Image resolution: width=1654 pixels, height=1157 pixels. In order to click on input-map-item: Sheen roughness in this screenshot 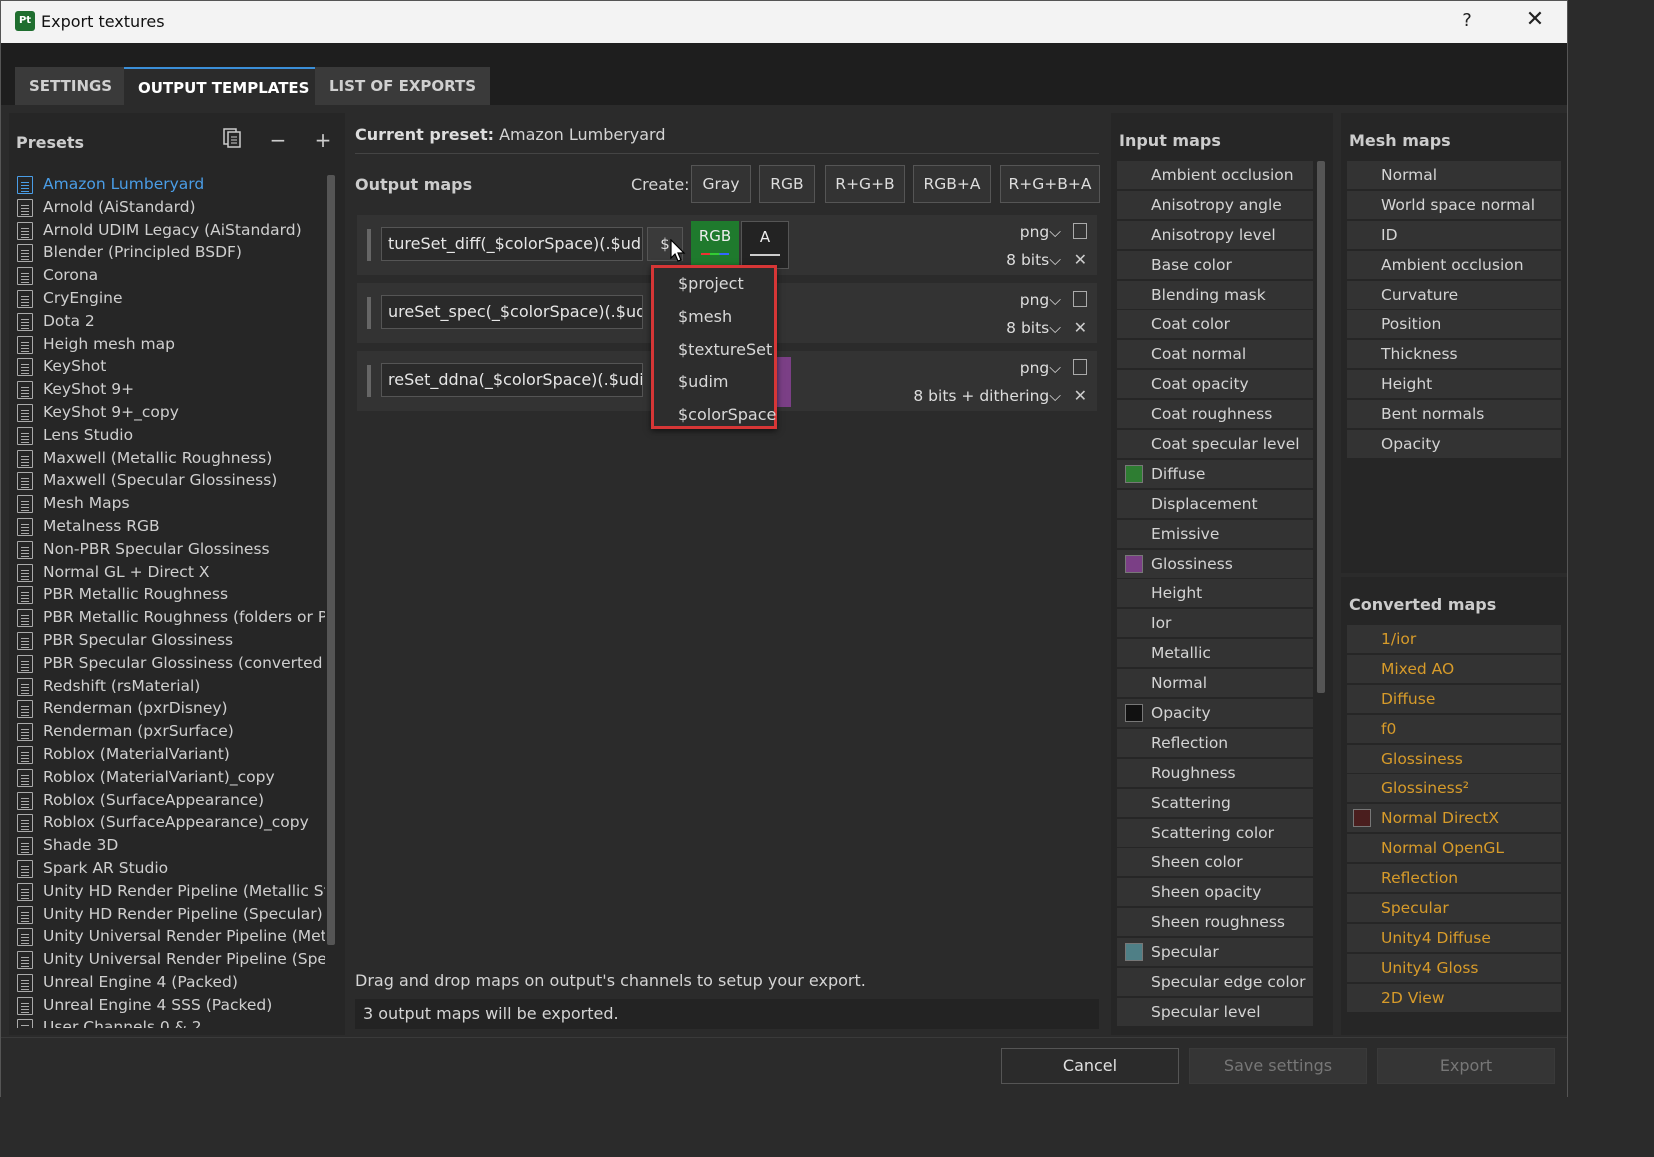, I will do `click(1215, 922)`.